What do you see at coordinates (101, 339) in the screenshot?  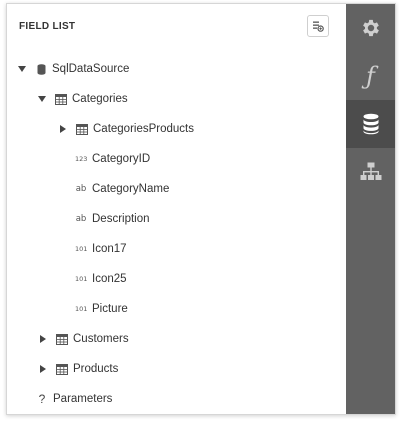 I see `tree-node-label: Customers` at bounding box center [101, 339].